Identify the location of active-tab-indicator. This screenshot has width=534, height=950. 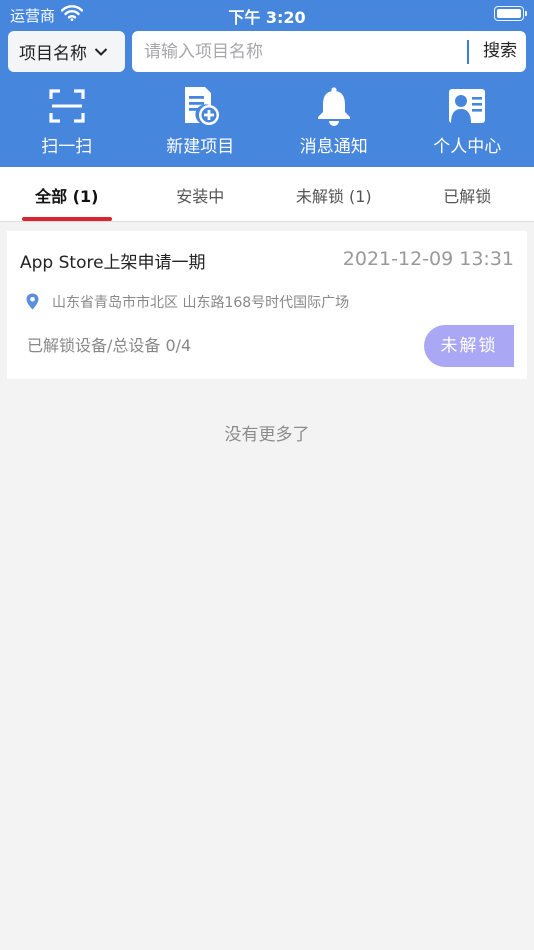
(67, 219).